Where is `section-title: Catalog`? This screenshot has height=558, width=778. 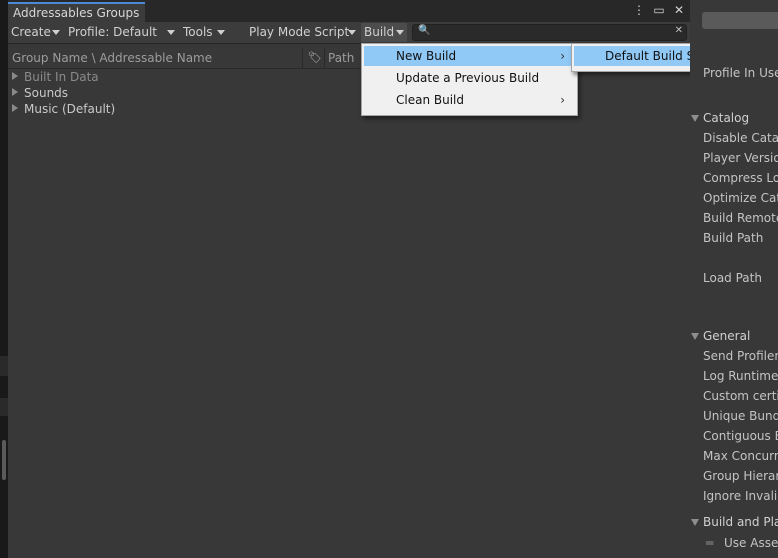
section-title: Catalog is located at coordinates (726, 118).